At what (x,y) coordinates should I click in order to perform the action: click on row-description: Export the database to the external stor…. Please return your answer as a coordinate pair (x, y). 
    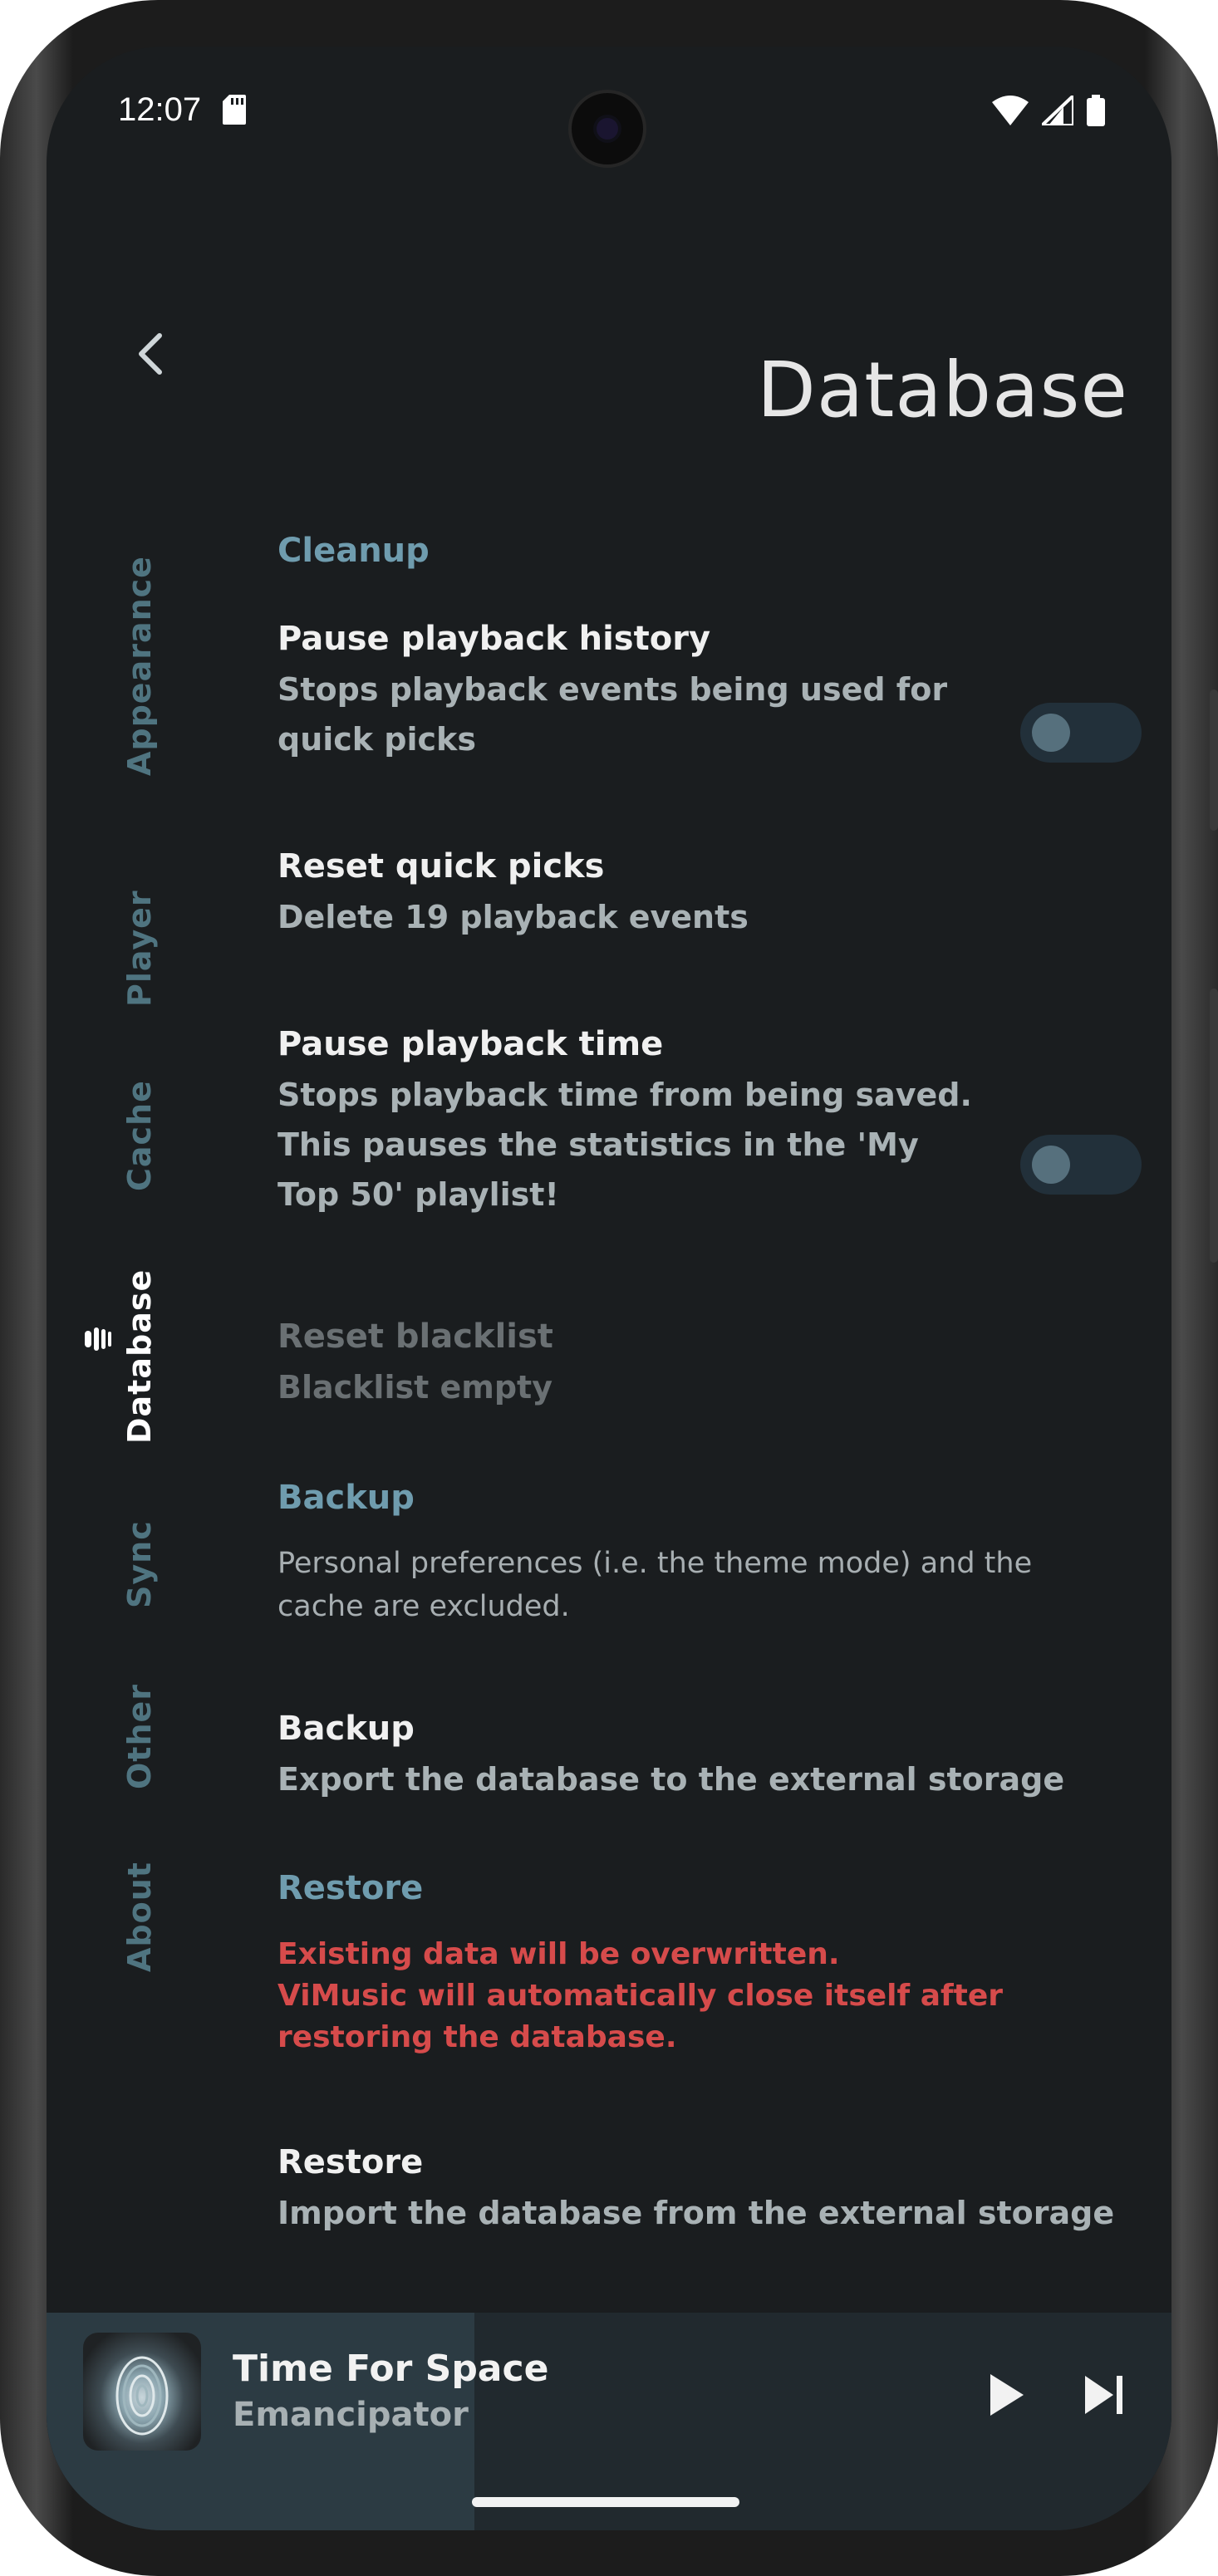
    Looking at the image, I should click on (671, 1779).